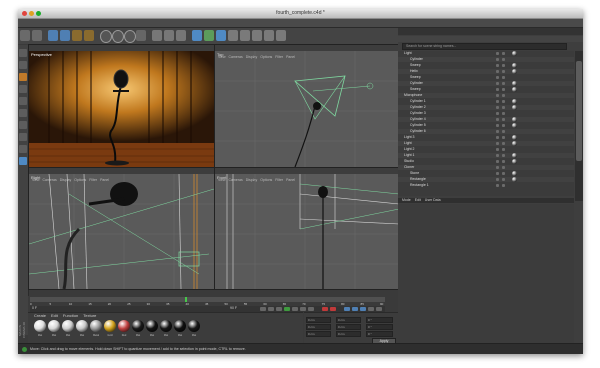 Image resolution: width=600 pixels, height=368 pixels. What do you see at coordinates (233, 308) in the screenshot?
I see `end-frame-field: 90 F` at bounding box center [233, 308].